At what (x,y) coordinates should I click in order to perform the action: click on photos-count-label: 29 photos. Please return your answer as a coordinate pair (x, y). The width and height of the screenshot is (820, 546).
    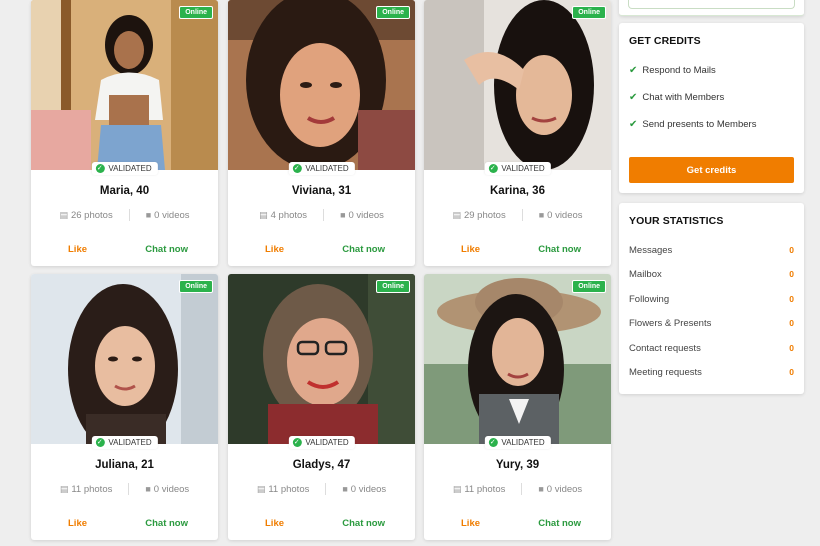
    Looking at the image, I should click on (484, 215).